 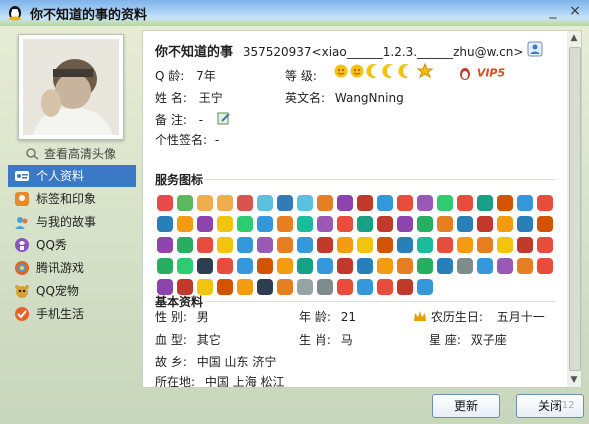 What do you see at coordinates (574, 209) in the screenshot?
I see `scrollbar: ▲ ▼` at bounding box center [574, 209].